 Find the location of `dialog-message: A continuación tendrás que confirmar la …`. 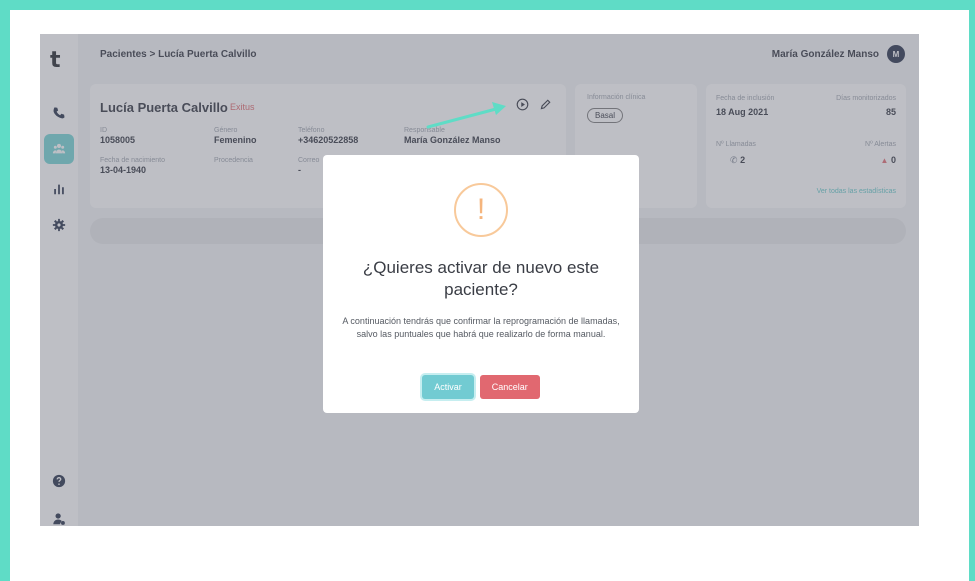

dialog-message: A continuación tendrás que confirmar la … is located at coordinates (481, 327).